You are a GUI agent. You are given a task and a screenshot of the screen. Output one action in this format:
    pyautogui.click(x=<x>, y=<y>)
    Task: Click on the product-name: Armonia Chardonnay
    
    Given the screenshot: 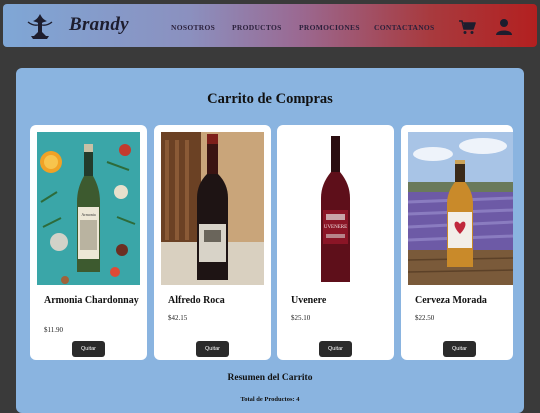 What is the action you would take?
    pyautogui.click(x=91, y=300)
    